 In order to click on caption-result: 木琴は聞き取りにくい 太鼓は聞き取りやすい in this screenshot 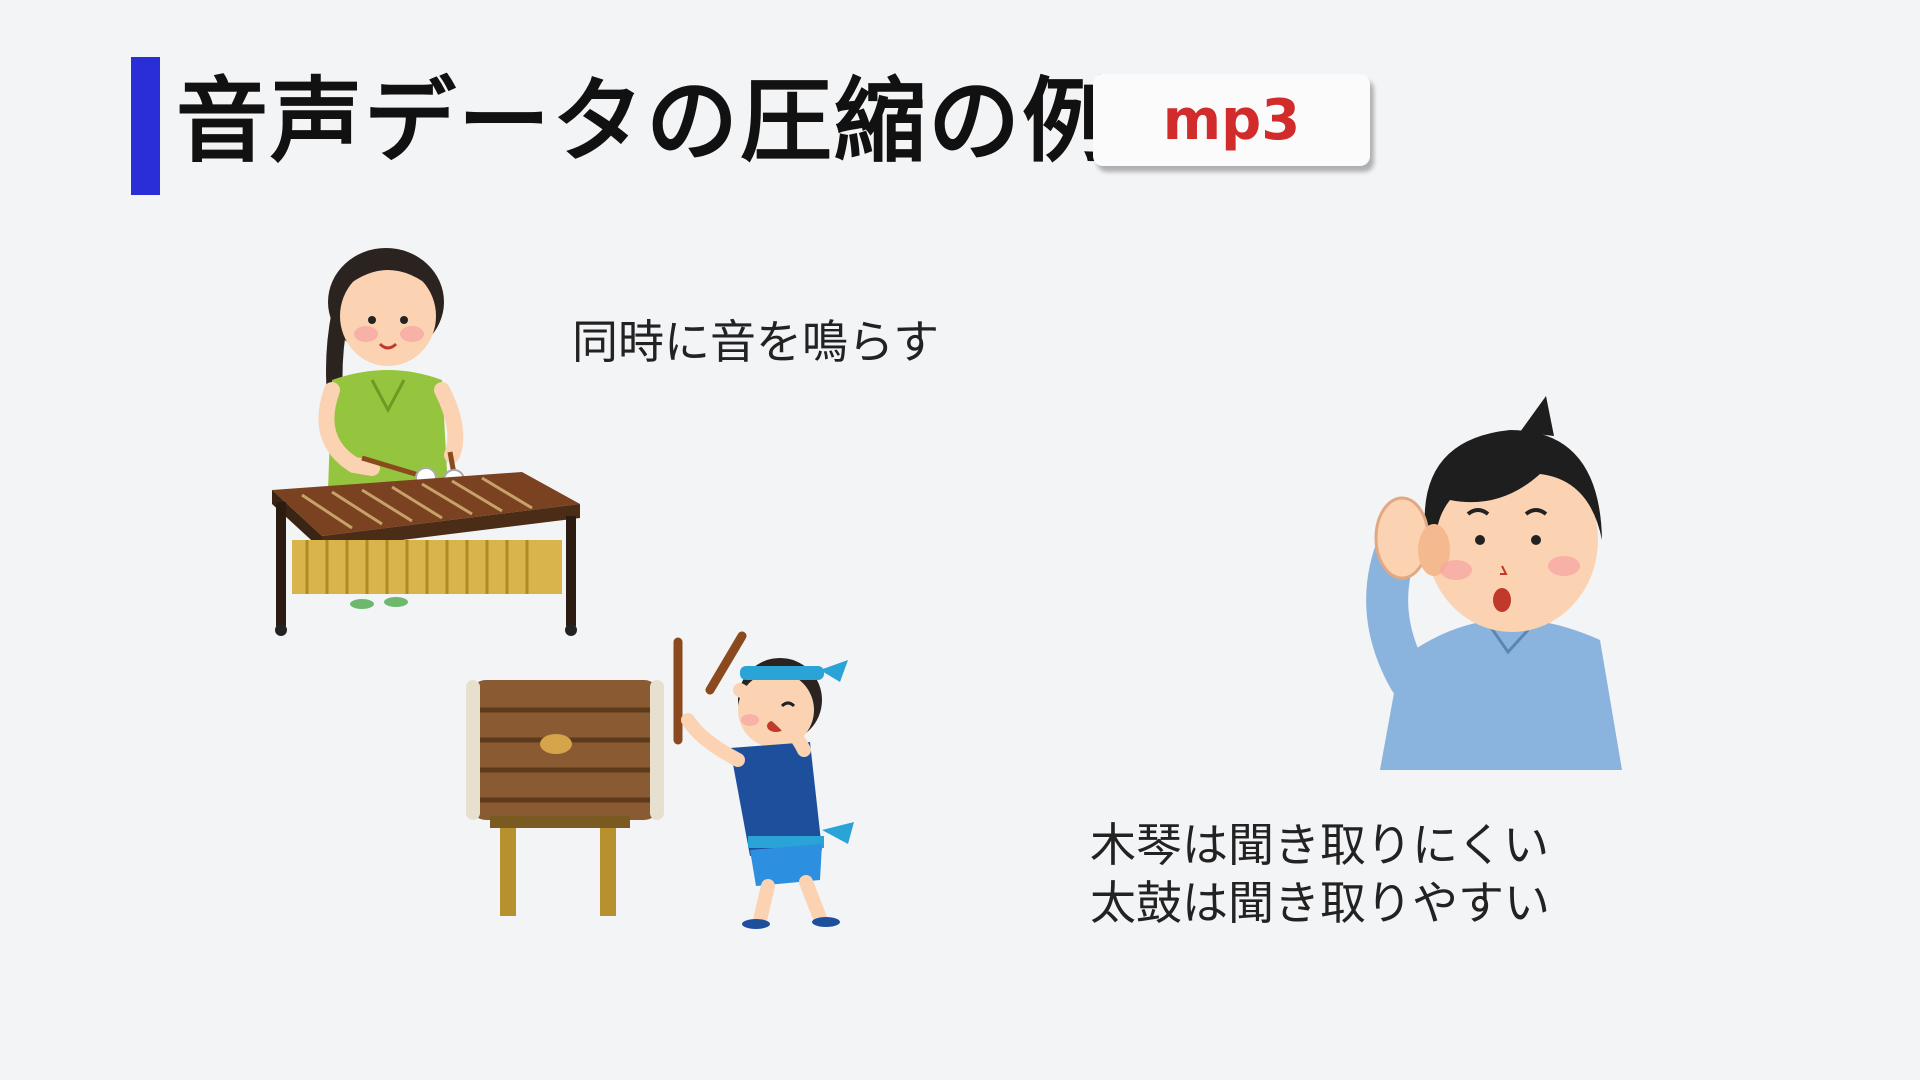, I will do `click(1320, 874)`.